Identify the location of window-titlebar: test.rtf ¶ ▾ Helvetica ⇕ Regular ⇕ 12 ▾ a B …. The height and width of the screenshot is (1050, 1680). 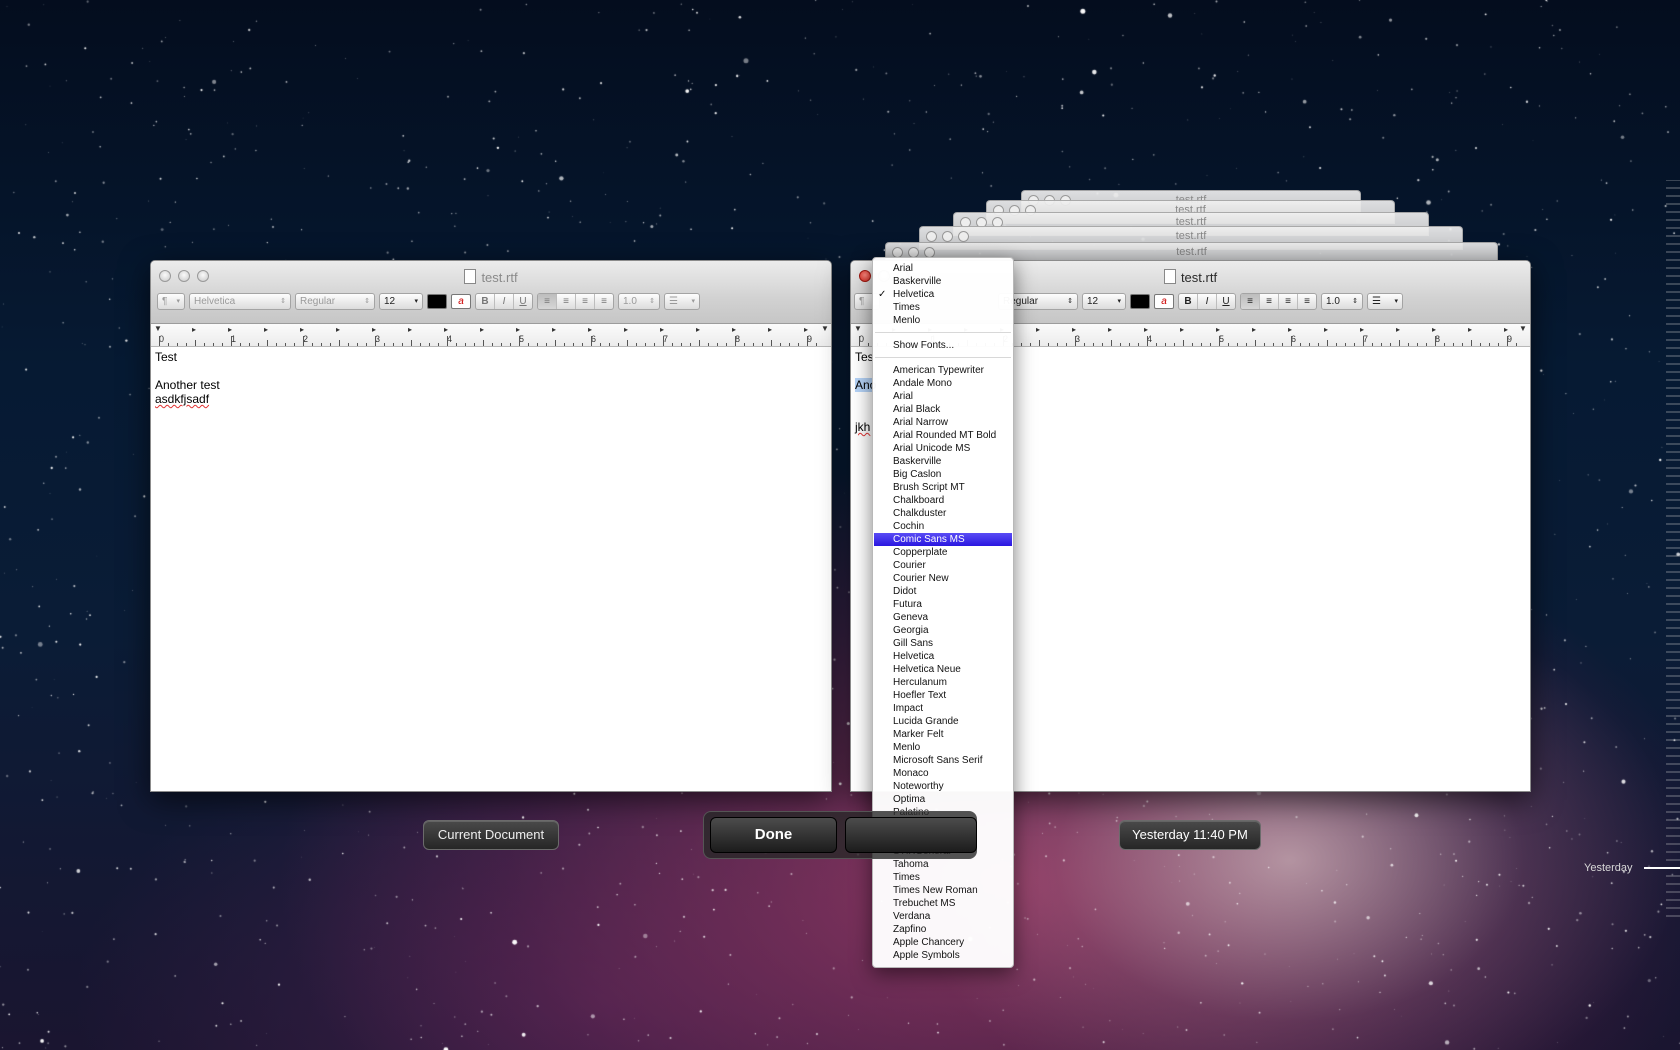
(491, 292).